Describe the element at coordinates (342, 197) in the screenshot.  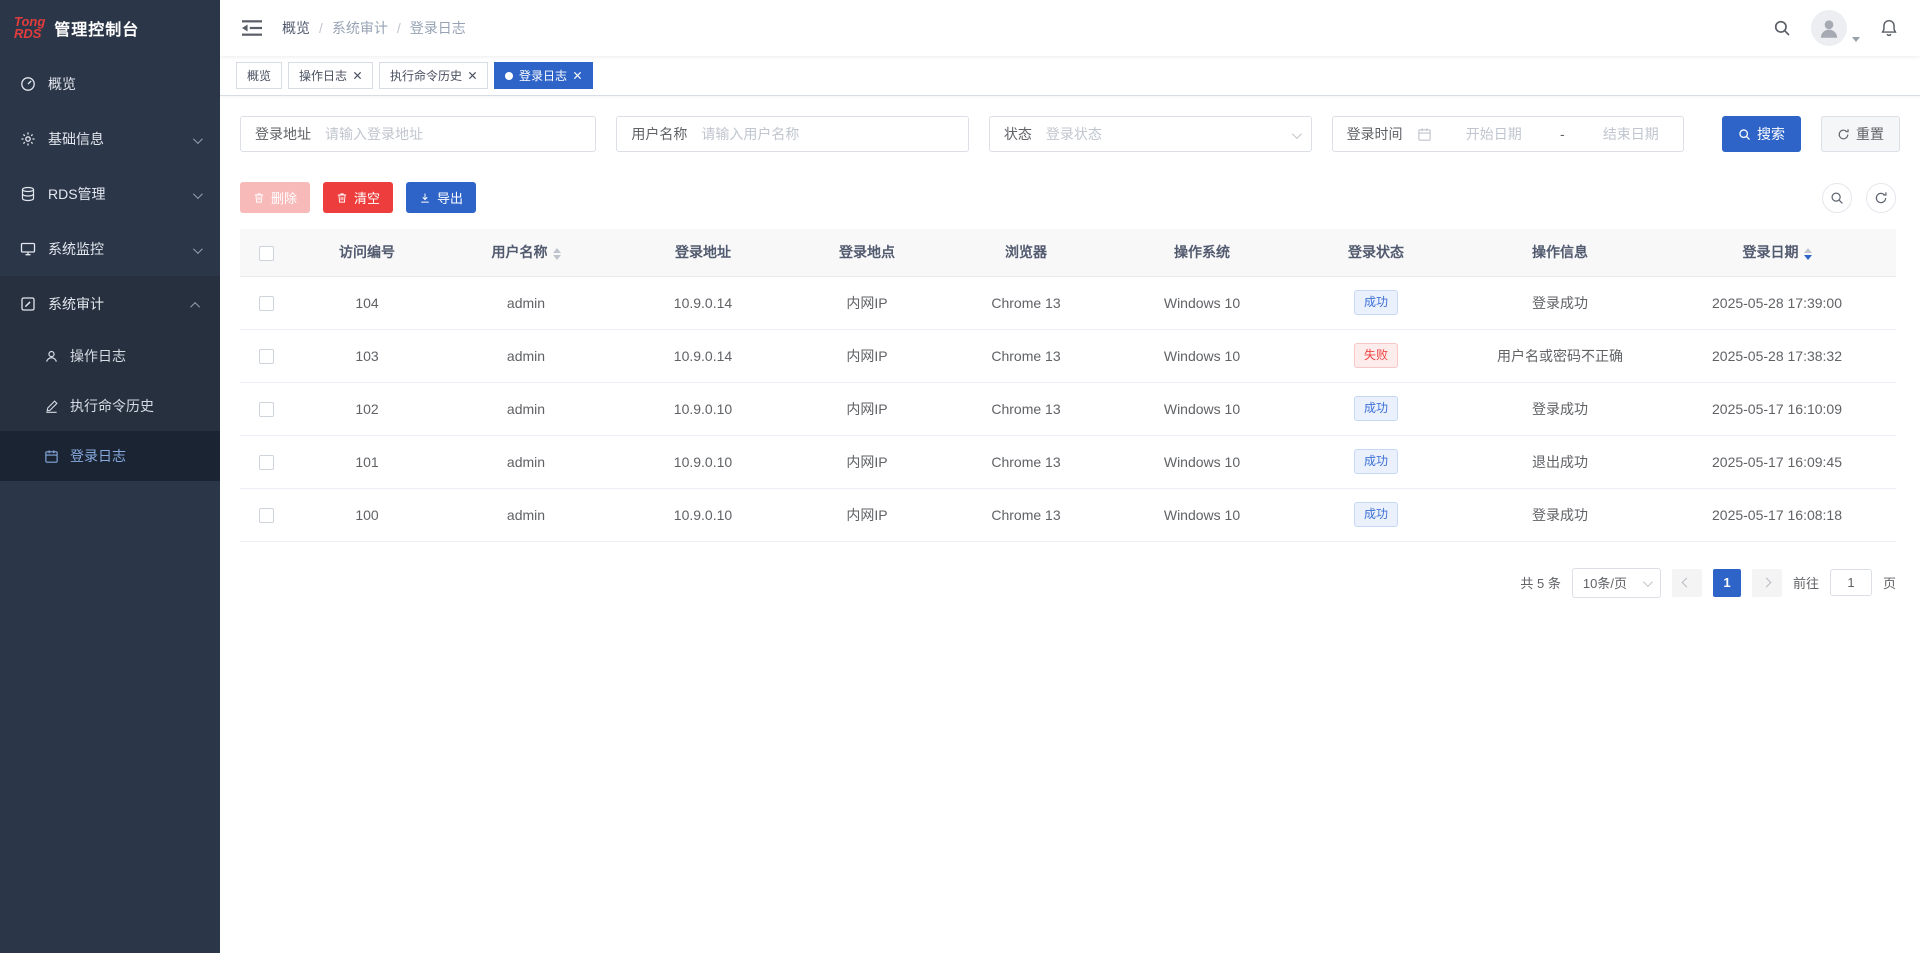
I see `trash-icon` at that location.